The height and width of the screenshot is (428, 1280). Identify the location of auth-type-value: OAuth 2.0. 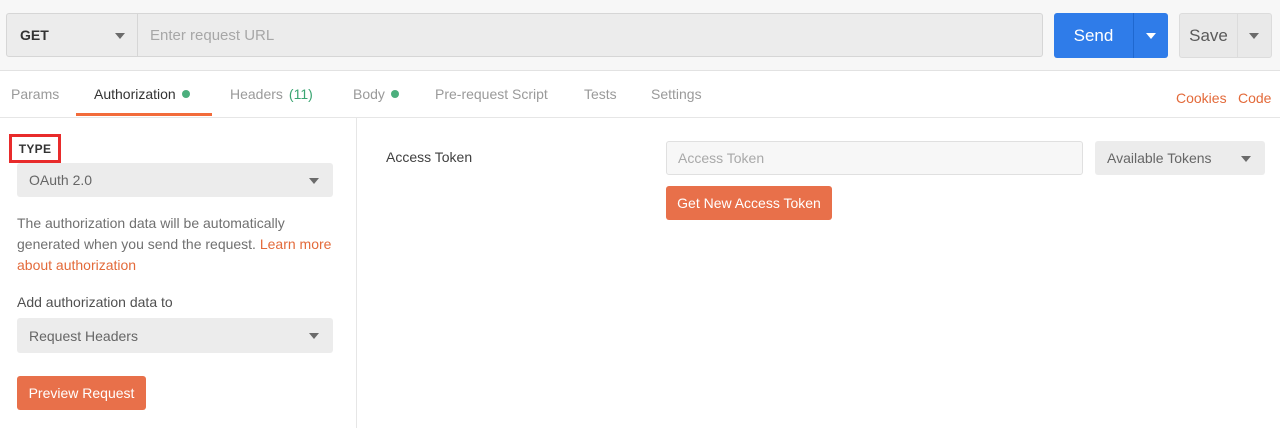
(61, 180).